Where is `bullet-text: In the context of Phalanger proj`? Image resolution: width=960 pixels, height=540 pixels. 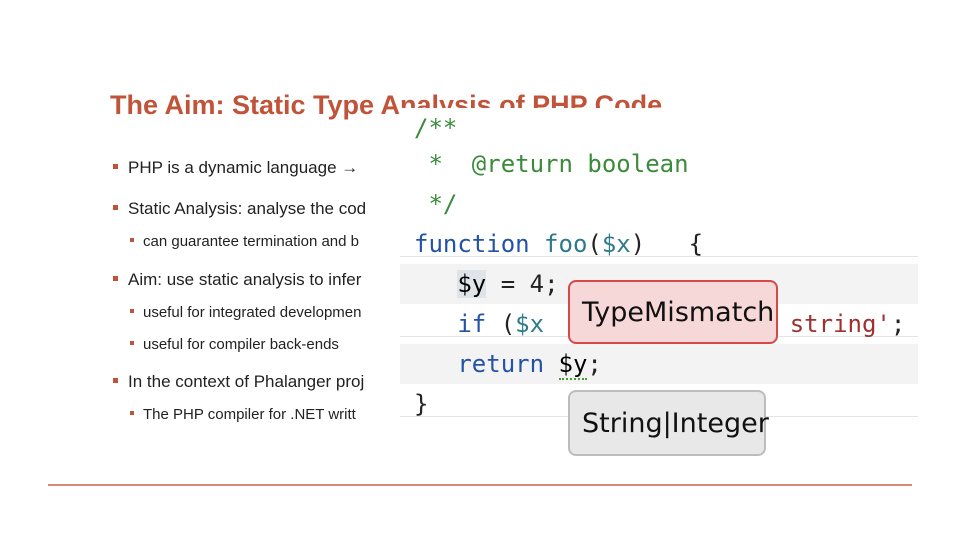
bullet-text: In the context of Phalanger proj is located at coordinates (246, 381).